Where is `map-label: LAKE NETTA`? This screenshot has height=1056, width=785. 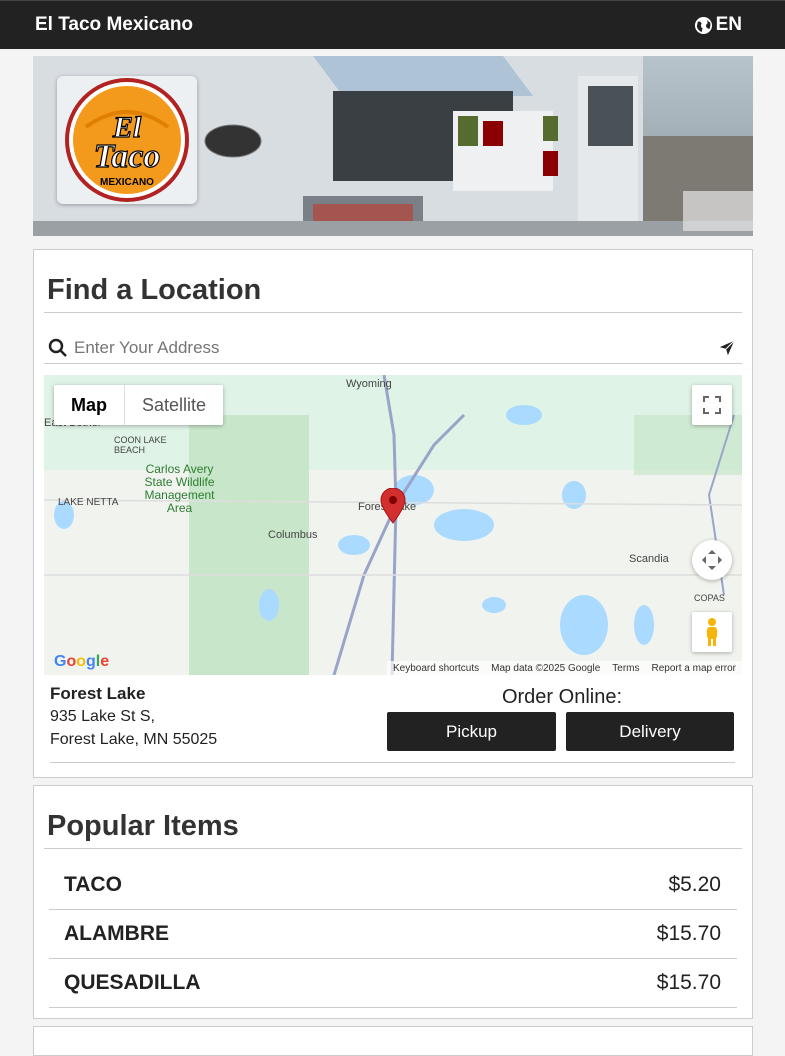 map-label: LAKE NETTA is located at coordinates (88, 502).